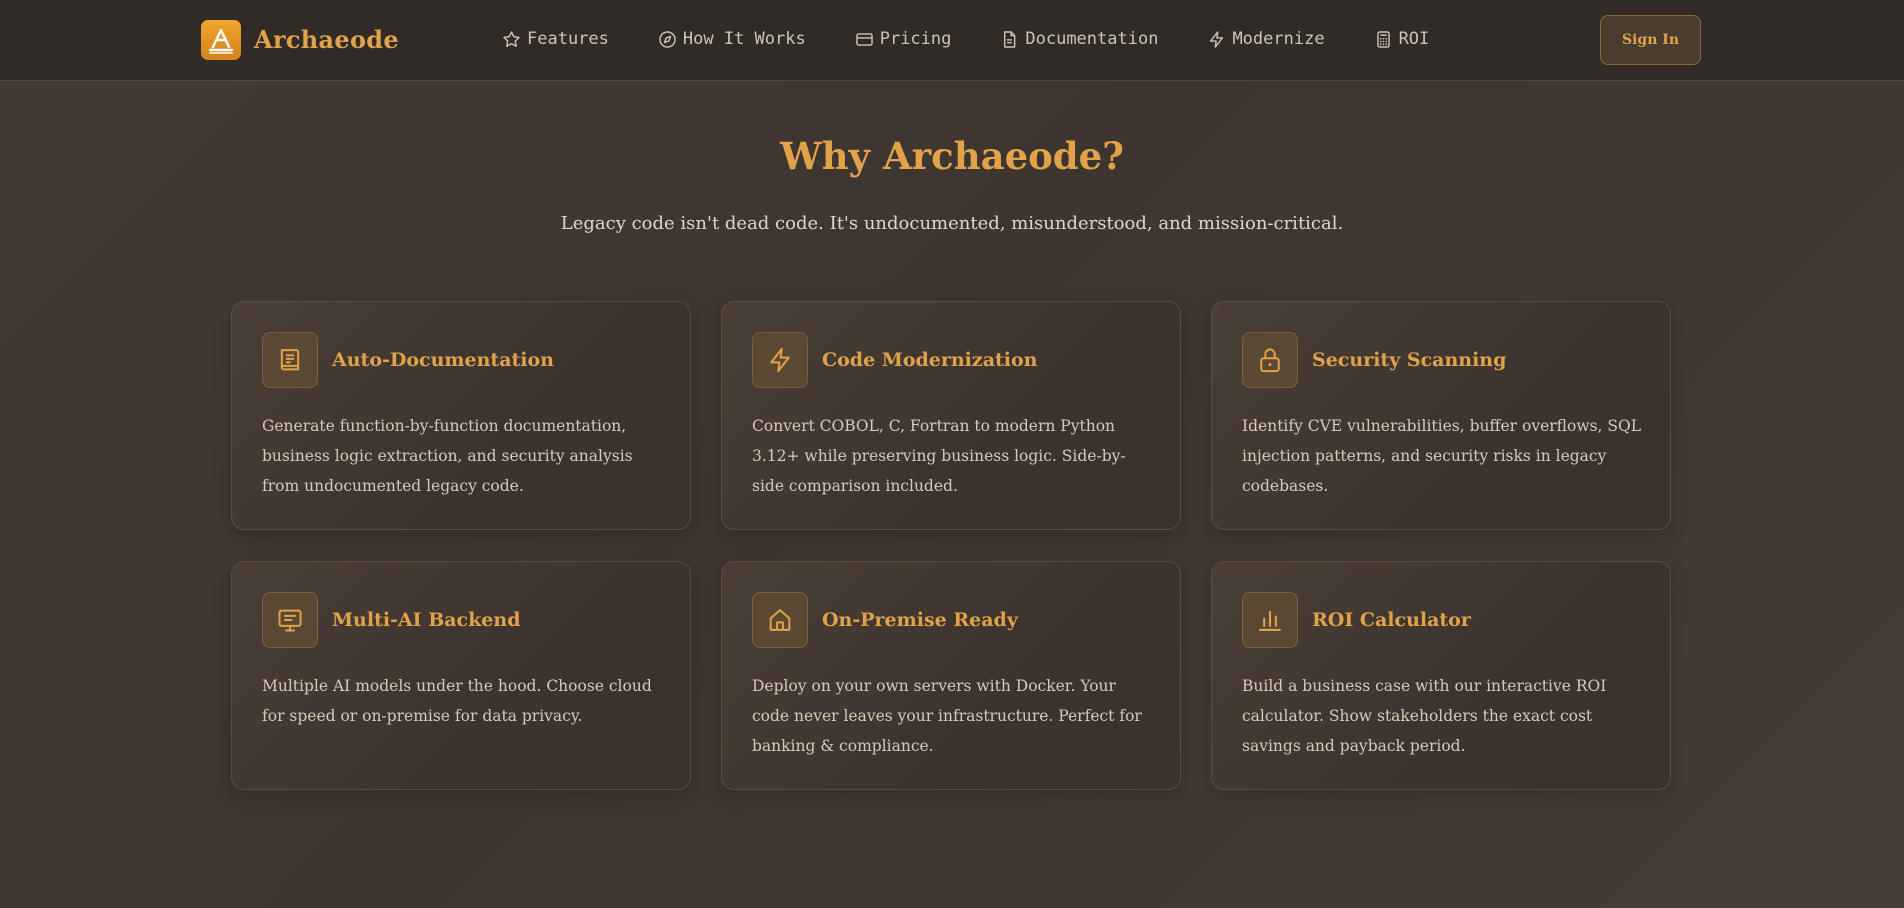 This screenshot has height=908, width=1904. I want to click on credit-card-icon, so click(864, 39).